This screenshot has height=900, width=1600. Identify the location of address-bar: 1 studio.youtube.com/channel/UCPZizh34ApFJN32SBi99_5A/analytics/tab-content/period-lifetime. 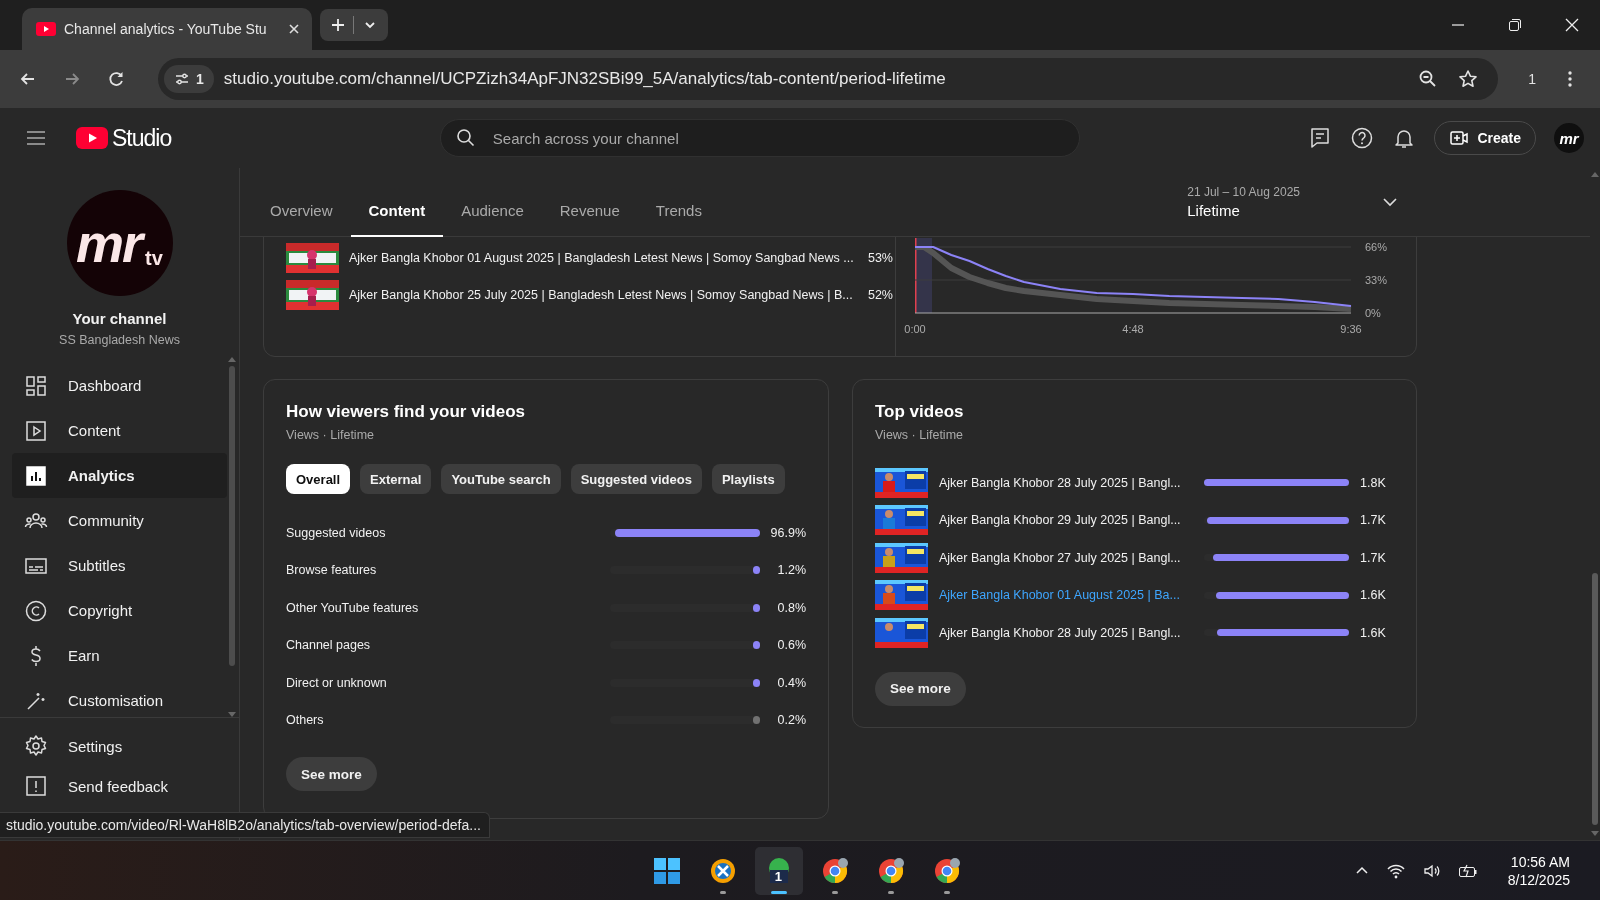
(828, 79).